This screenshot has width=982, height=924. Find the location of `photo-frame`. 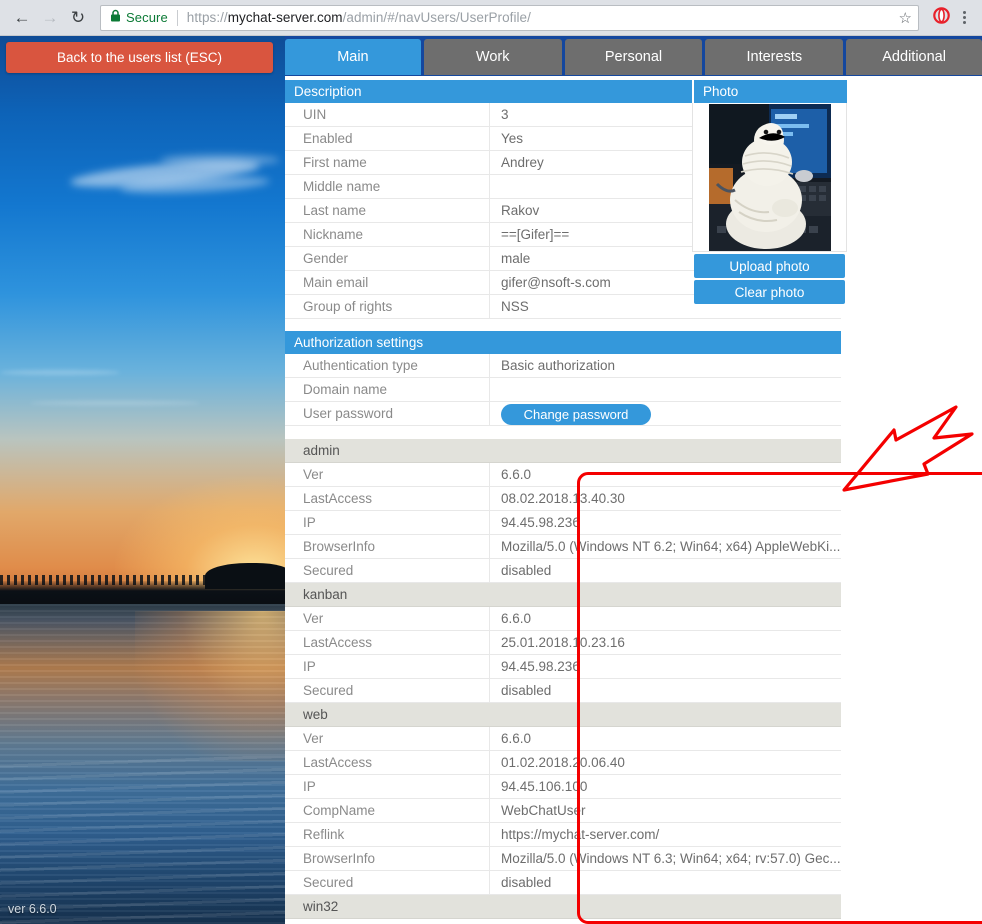

photo-frame is located at coordinates (769, 177).